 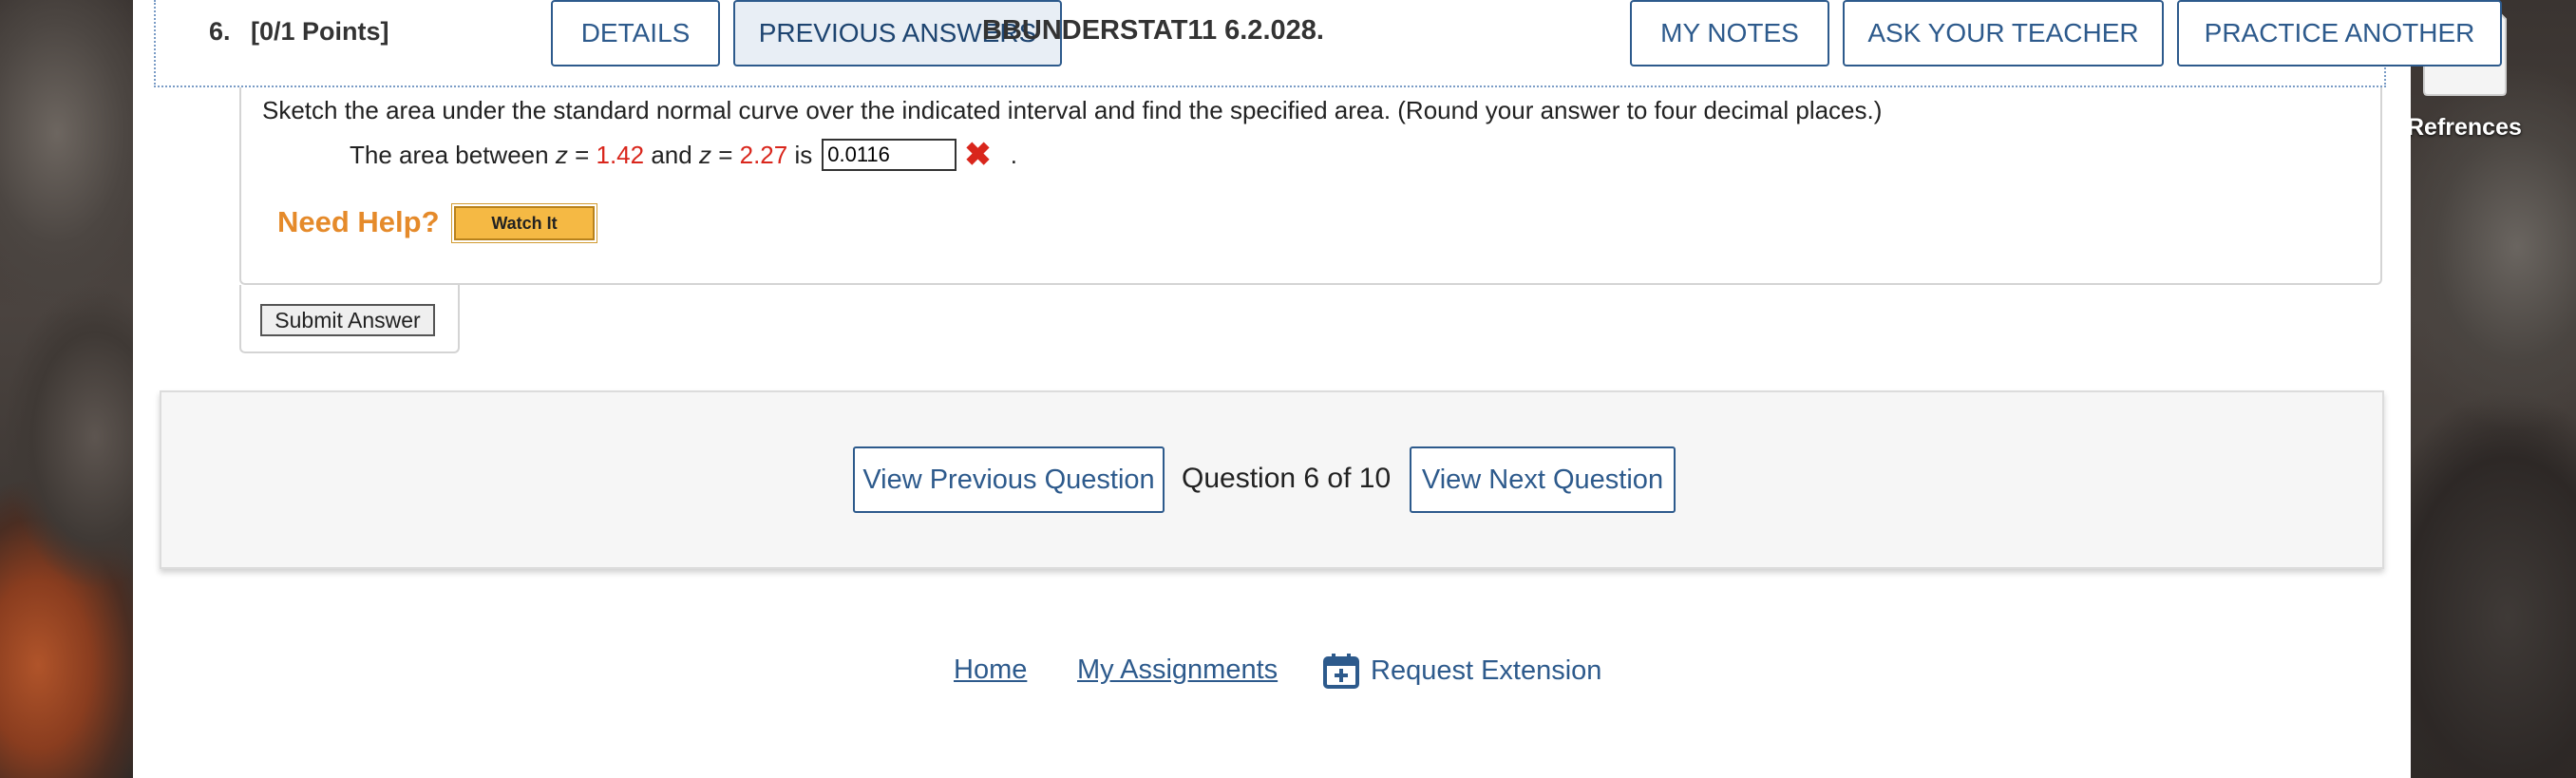 What do you see at coordinates (1153, 30) in the screenshot?
I see `question-code: BBUNDERSTAT11 6.2.028.` at bounding box center [1153, 30].